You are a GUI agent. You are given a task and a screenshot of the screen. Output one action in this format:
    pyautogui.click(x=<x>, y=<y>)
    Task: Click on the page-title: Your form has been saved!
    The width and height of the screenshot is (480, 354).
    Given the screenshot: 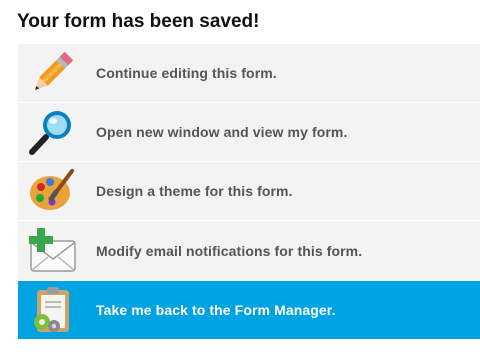 What is the action you would take?
    pyautogui.click(x=138, y=21)
    